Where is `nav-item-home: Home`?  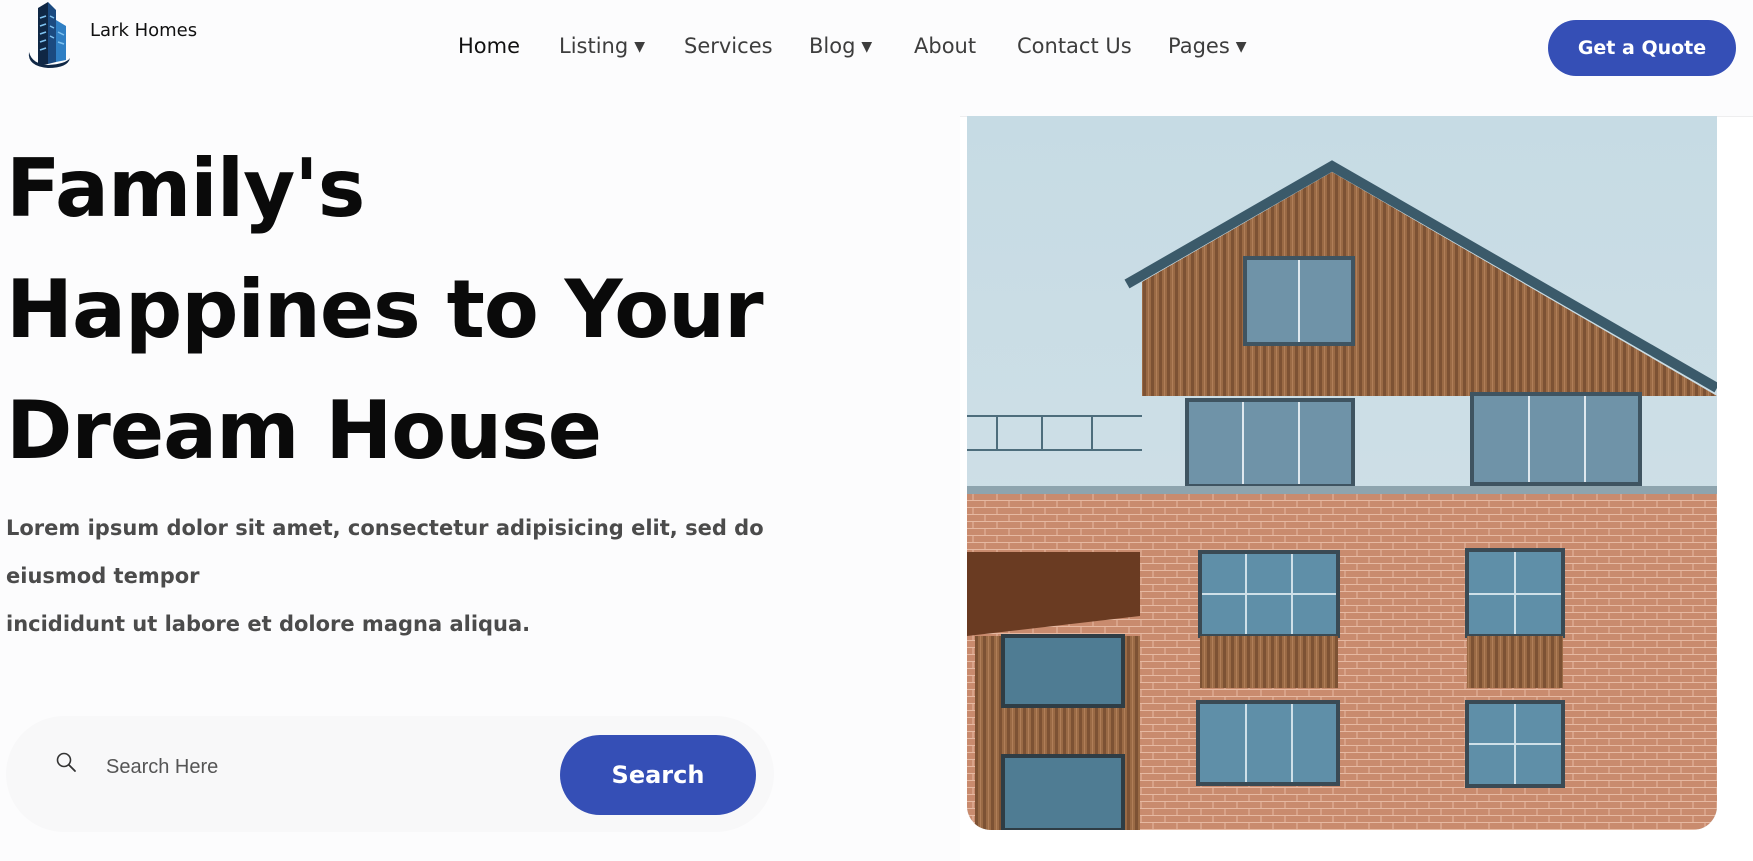
nav-item-home: Home is located at coordinates (489, 46).